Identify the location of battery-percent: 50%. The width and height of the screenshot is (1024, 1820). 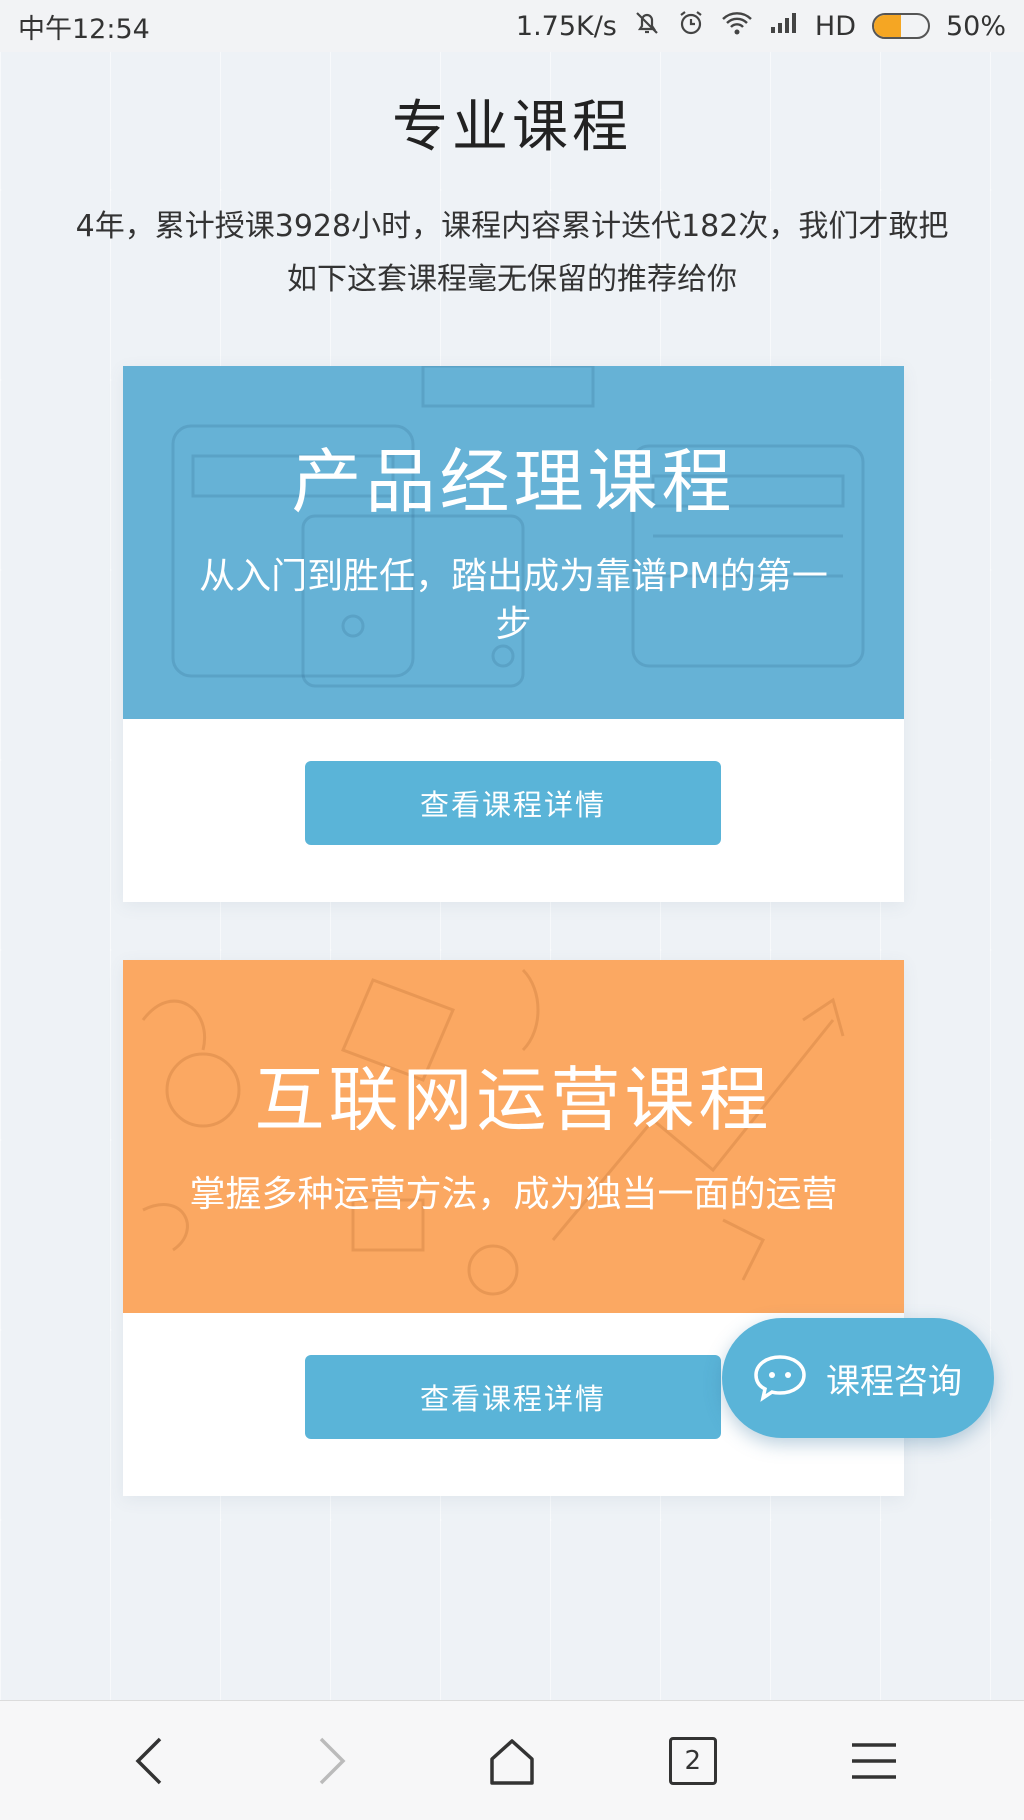
(975, 26).